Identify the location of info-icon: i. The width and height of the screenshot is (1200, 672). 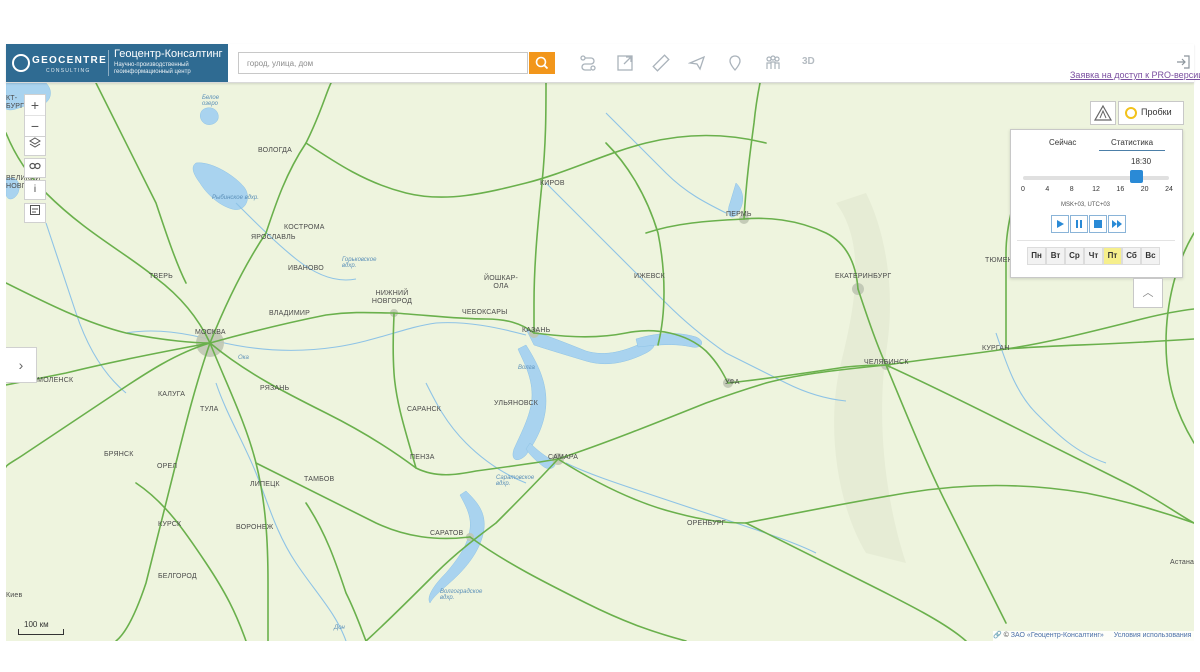
(35, 189).